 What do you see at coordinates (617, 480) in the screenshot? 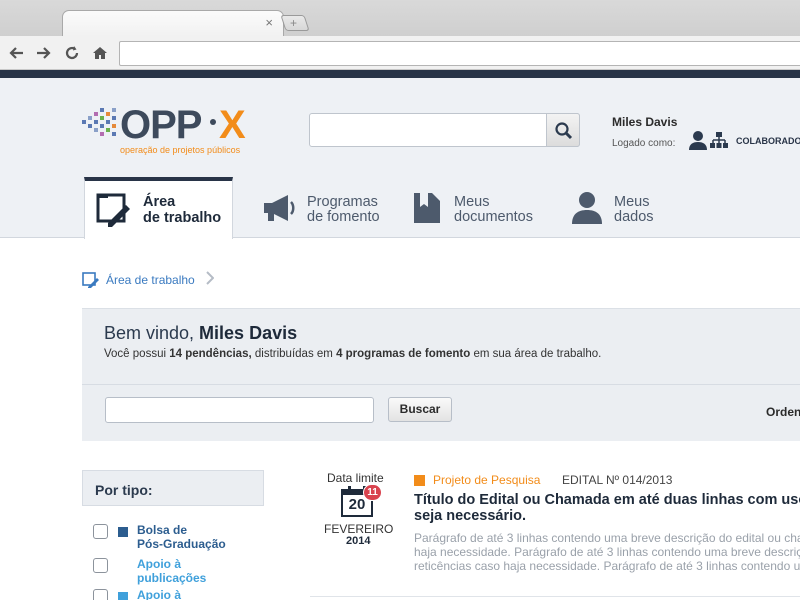
I see `edital-number: EDITAL Nº 014/2013` at bounding box center [617, 480].